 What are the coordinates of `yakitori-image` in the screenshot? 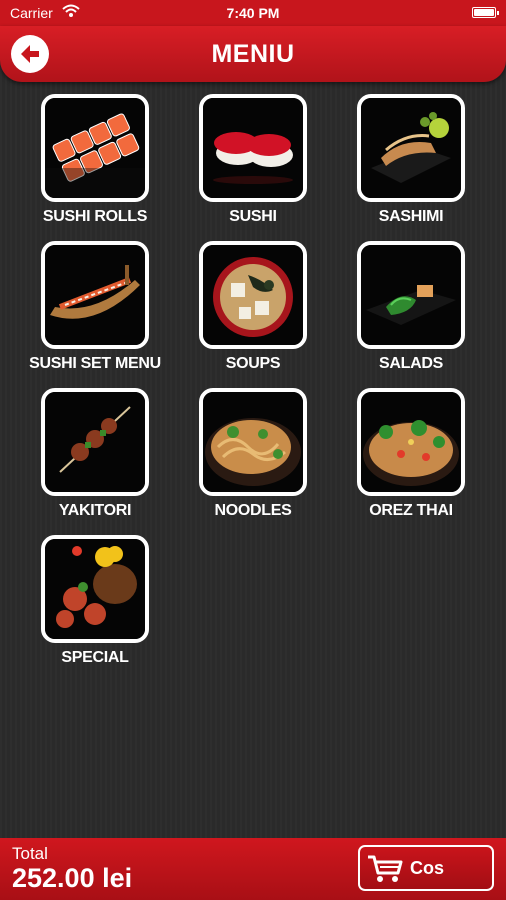 It's located at (95, 442).